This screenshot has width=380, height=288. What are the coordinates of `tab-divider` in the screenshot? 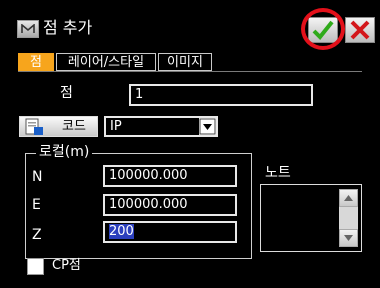 It's located at (190, 71).